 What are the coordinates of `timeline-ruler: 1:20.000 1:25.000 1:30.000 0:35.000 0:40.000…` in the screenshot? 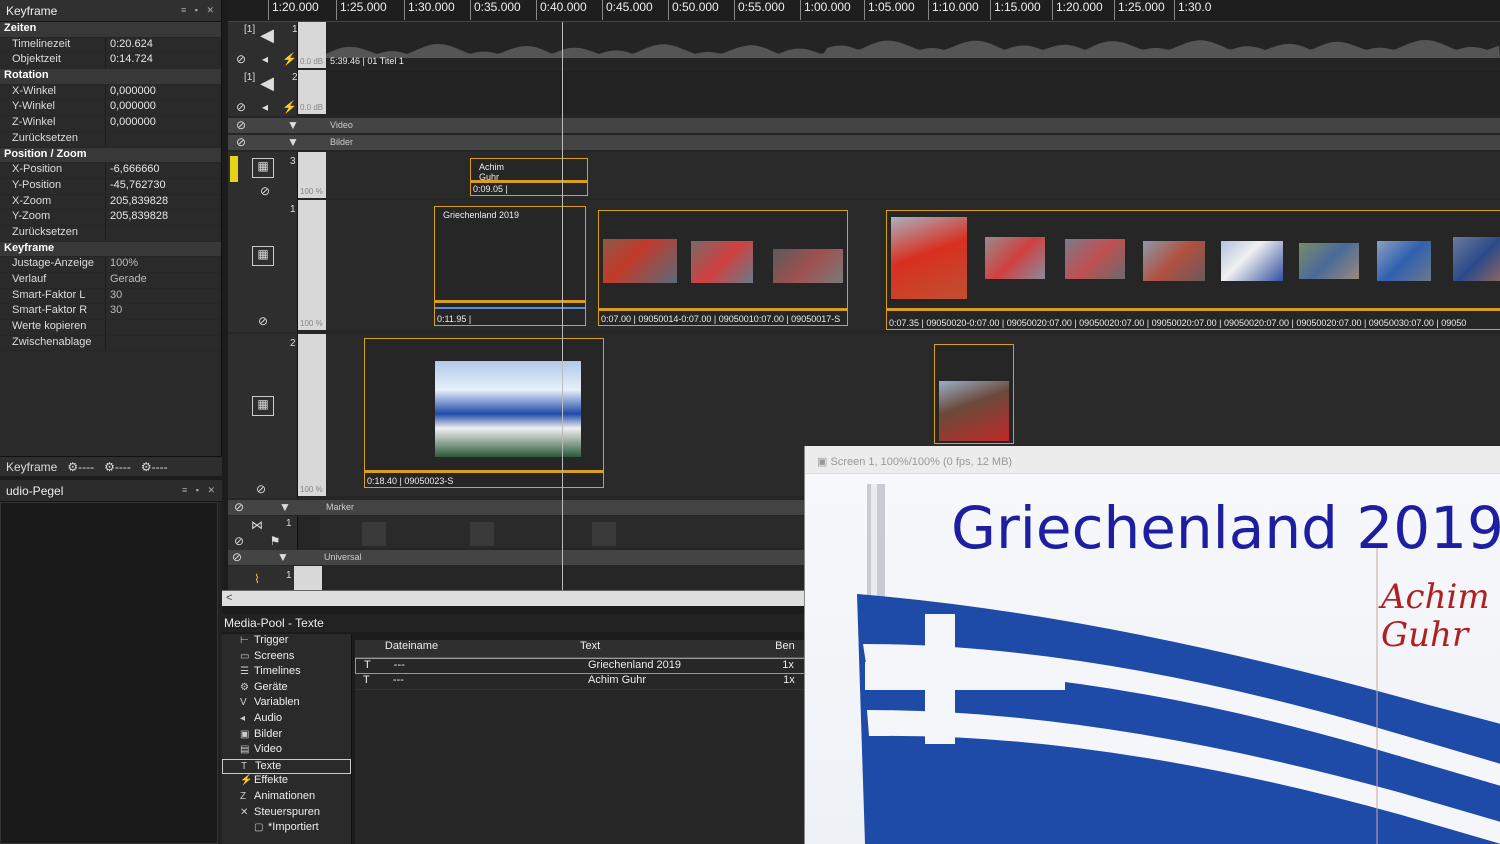 It's located at (864, 11).